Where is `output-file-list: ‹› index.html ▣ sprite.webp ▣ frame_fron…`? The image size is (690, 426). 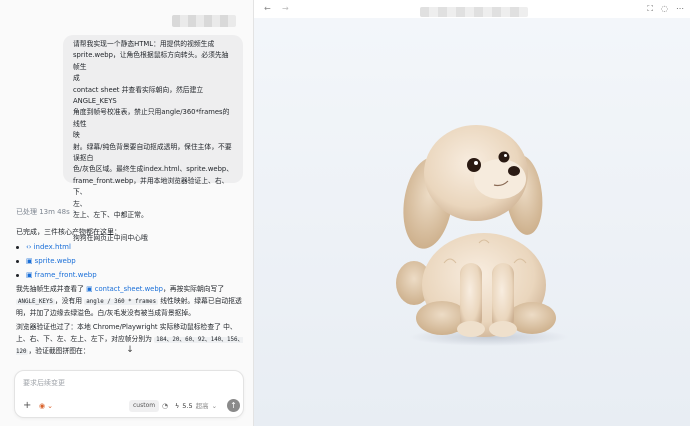 output-file-list: ‹› index.html ▣ sprite.webp ▣ frame_fron… is located at coordinates (56, 261).